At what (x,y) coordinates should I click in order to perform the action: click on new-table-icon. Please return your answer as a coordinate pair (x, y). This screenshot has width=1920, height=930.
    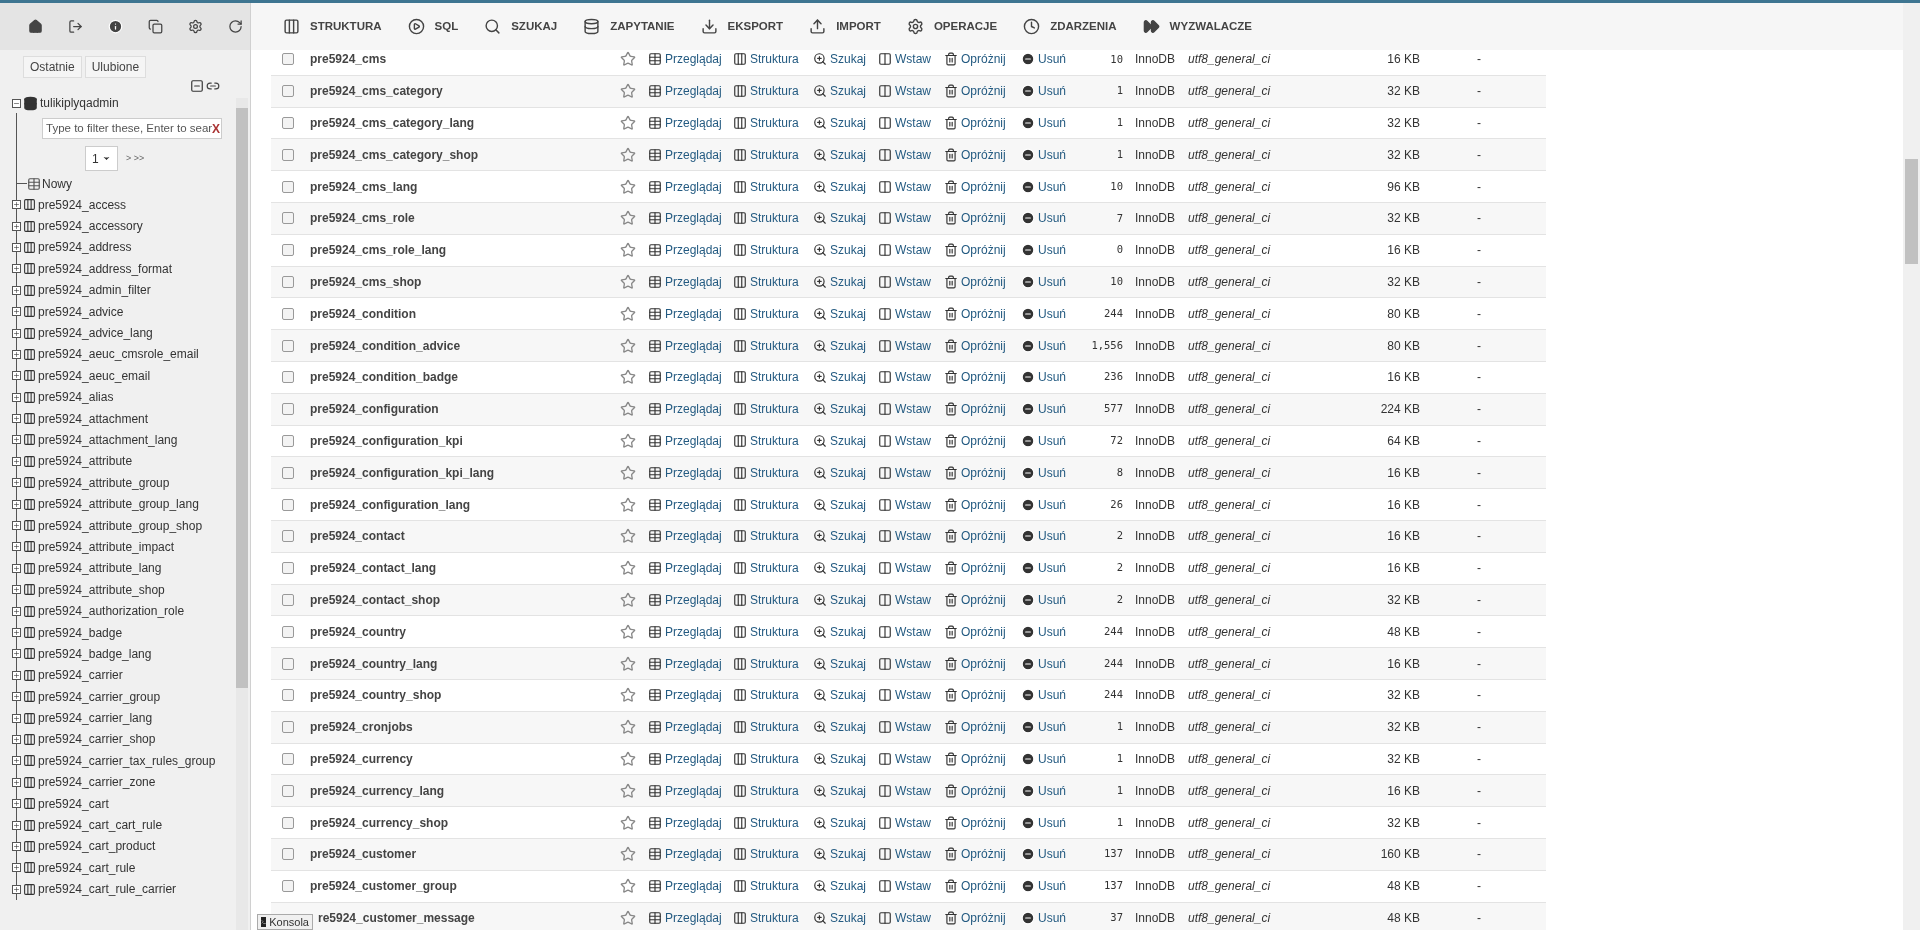
    Looking at the image, I should click on (34, 183).